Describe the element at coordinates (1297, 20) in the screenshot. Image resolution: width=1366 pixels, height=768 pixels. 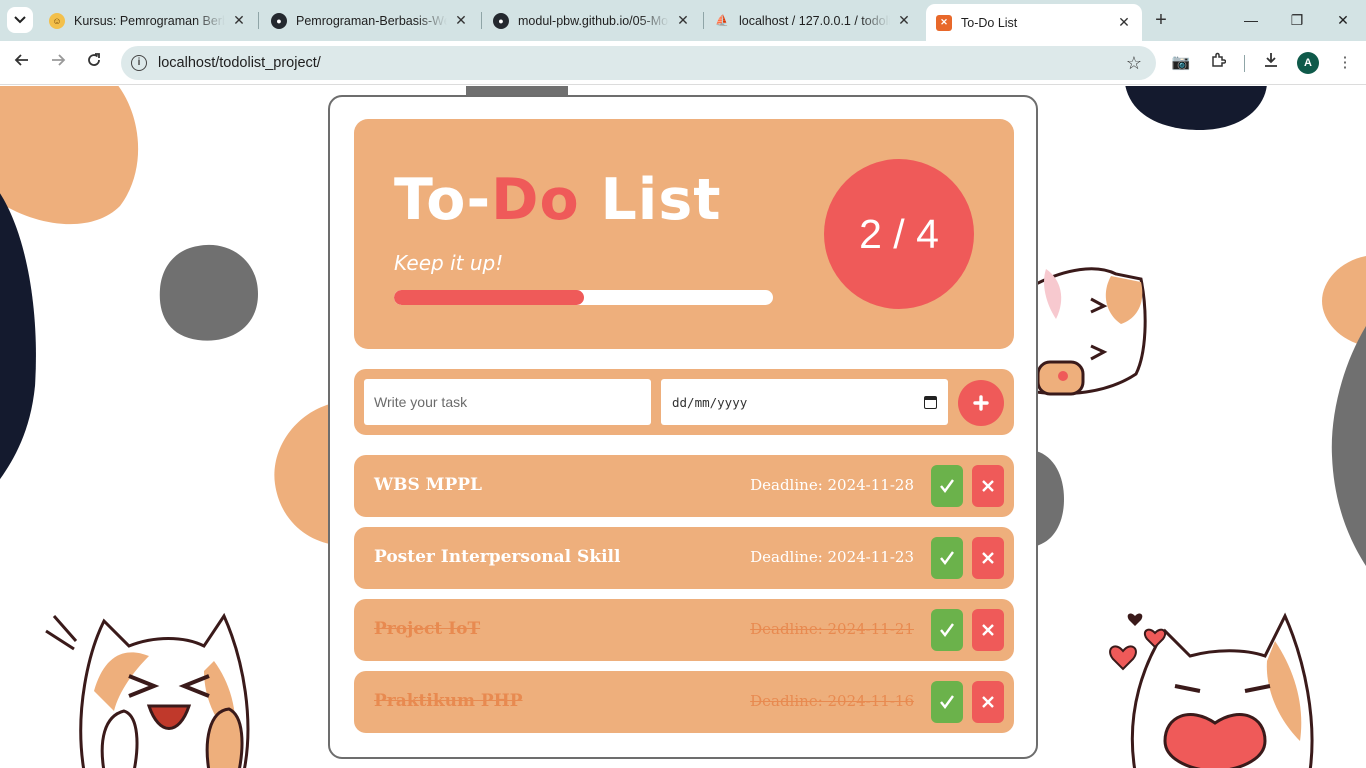
I see `restore-button: ❐` at that location.